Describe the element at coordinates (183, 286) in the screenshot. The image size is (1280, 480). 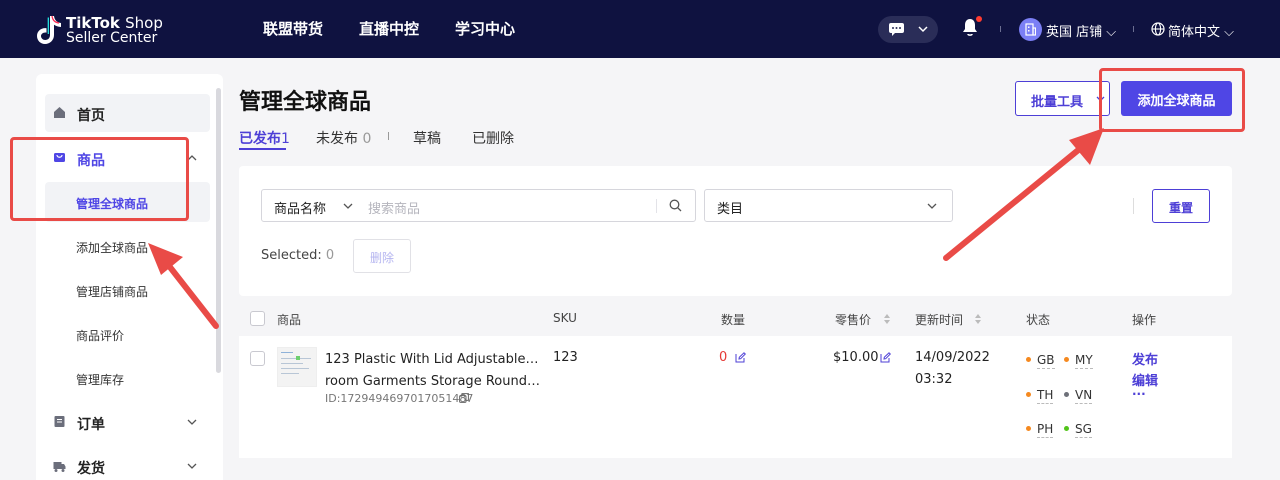
I see `annotation-arrow-sidebar` at that location.